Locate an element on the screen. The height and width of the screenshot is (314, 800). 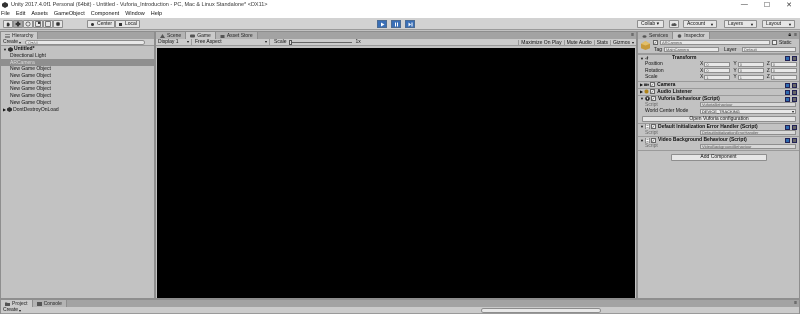
add-component-button: Add Component is located at coordinates (718, 157).